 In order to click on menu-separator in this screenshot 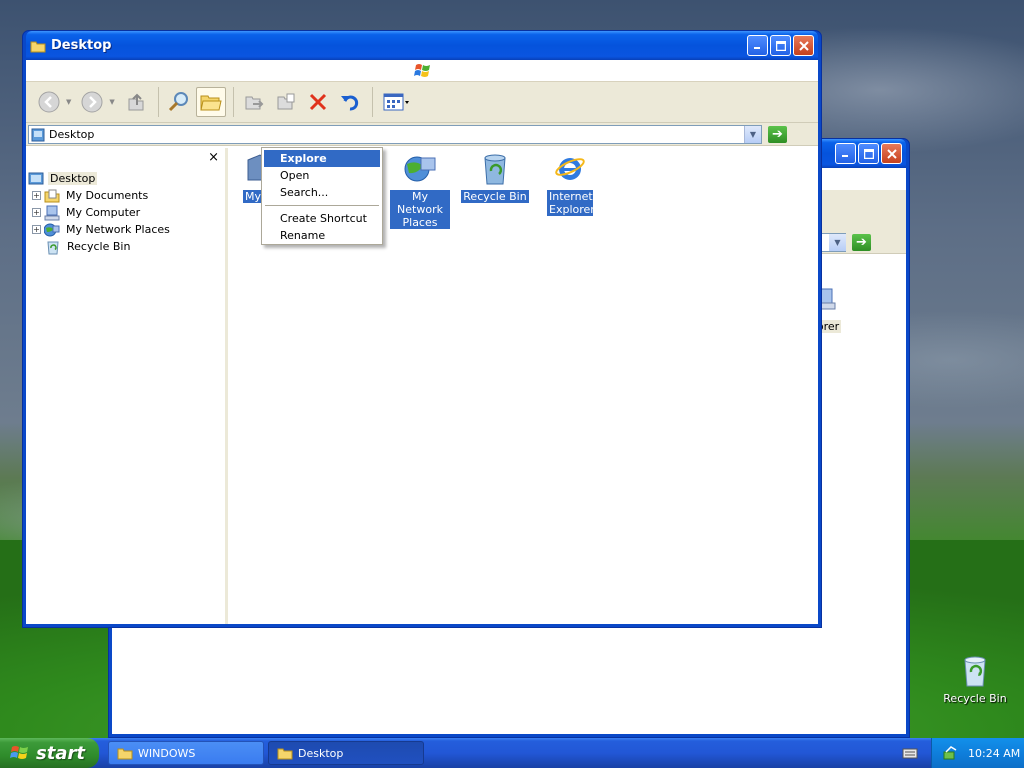, I will do `click(322, 205)`.